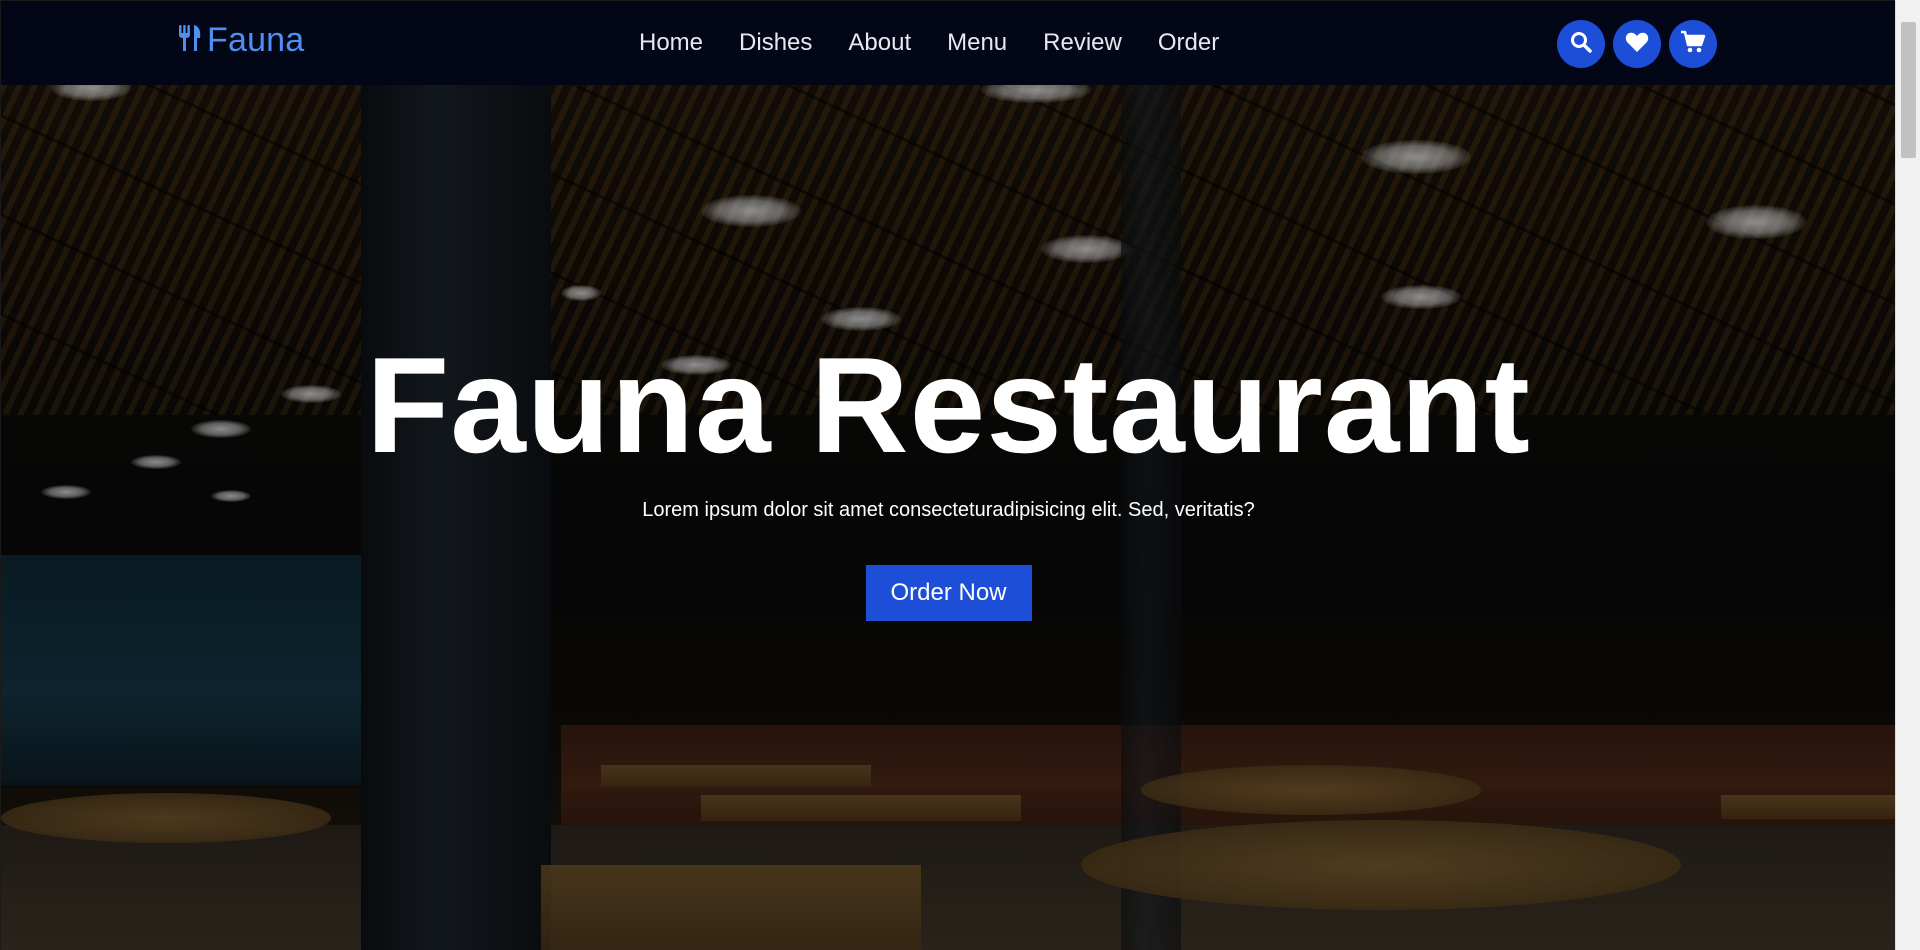  Describe the element at coordinates (948, 405) in the screenshot. I see `hero-title: Fauna Restaurant` at that location.